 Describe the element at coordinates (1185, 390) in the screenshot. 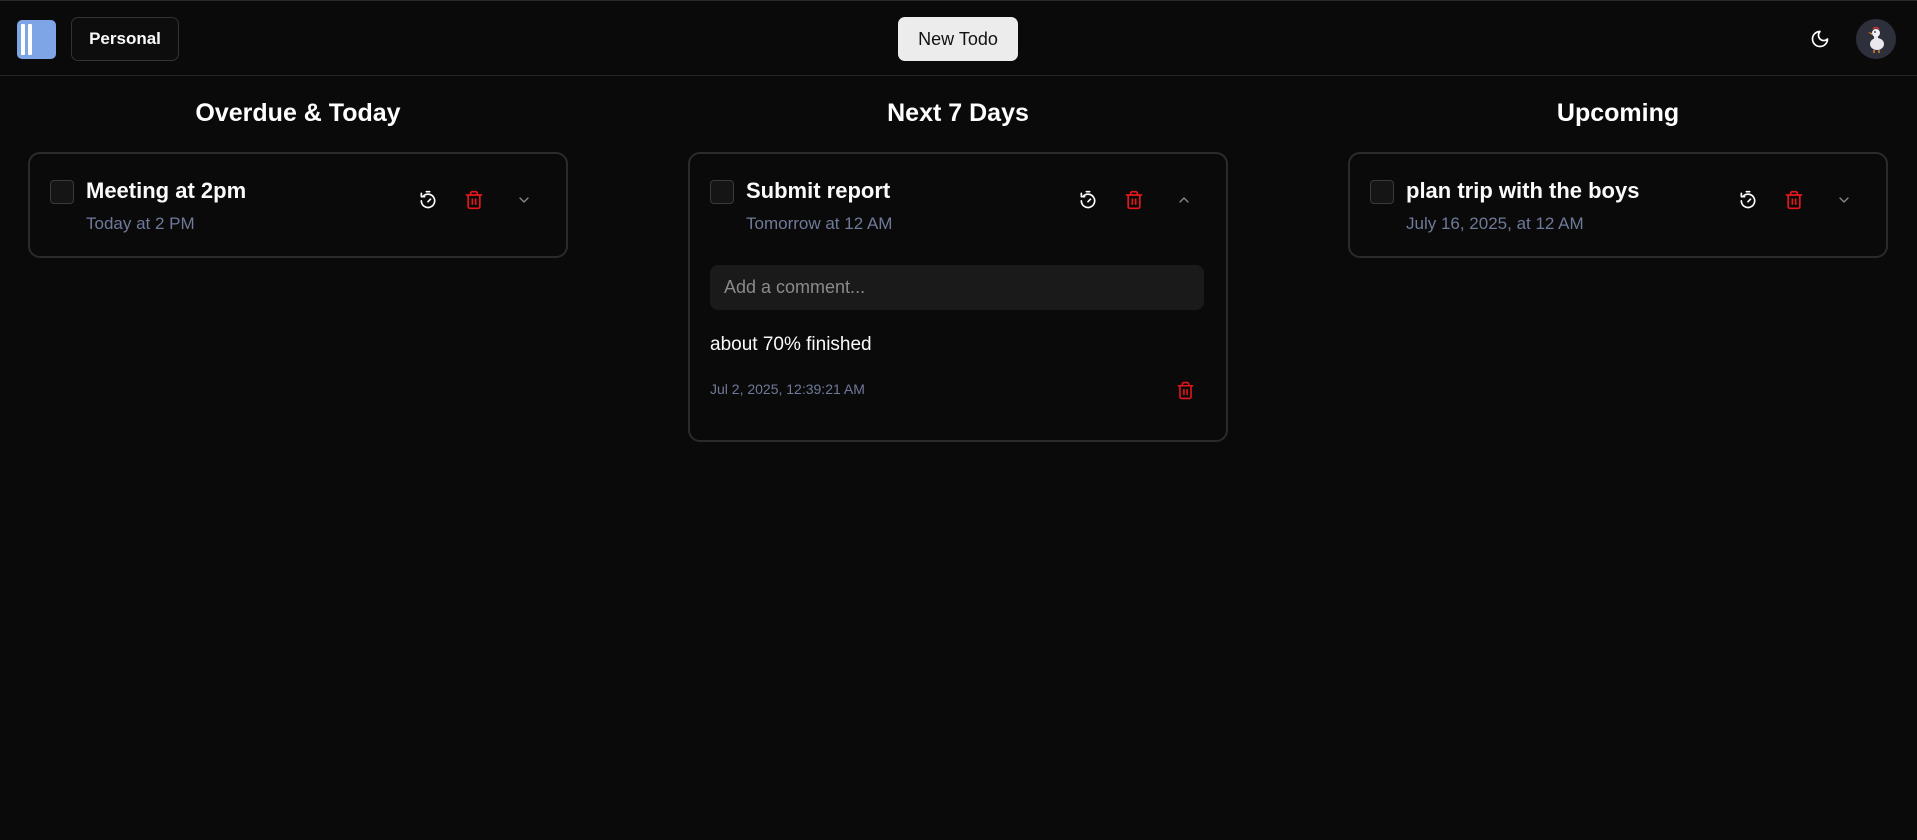

I see `delete-comment-trash-icon` at that location.